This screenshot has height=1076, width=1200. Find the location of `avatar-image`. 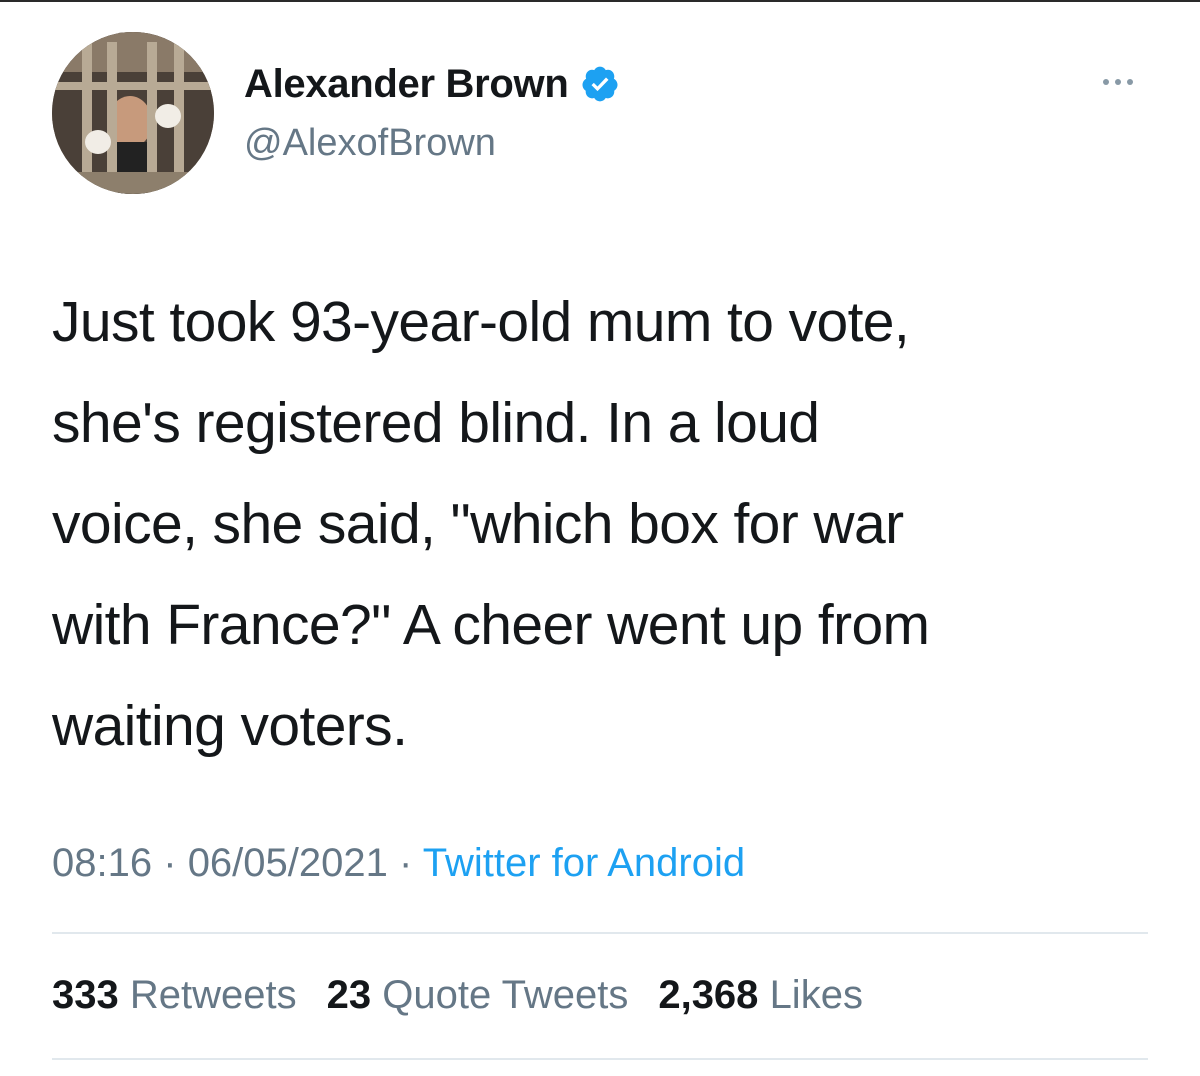

avatar-image is located at coordinates (133, 113).